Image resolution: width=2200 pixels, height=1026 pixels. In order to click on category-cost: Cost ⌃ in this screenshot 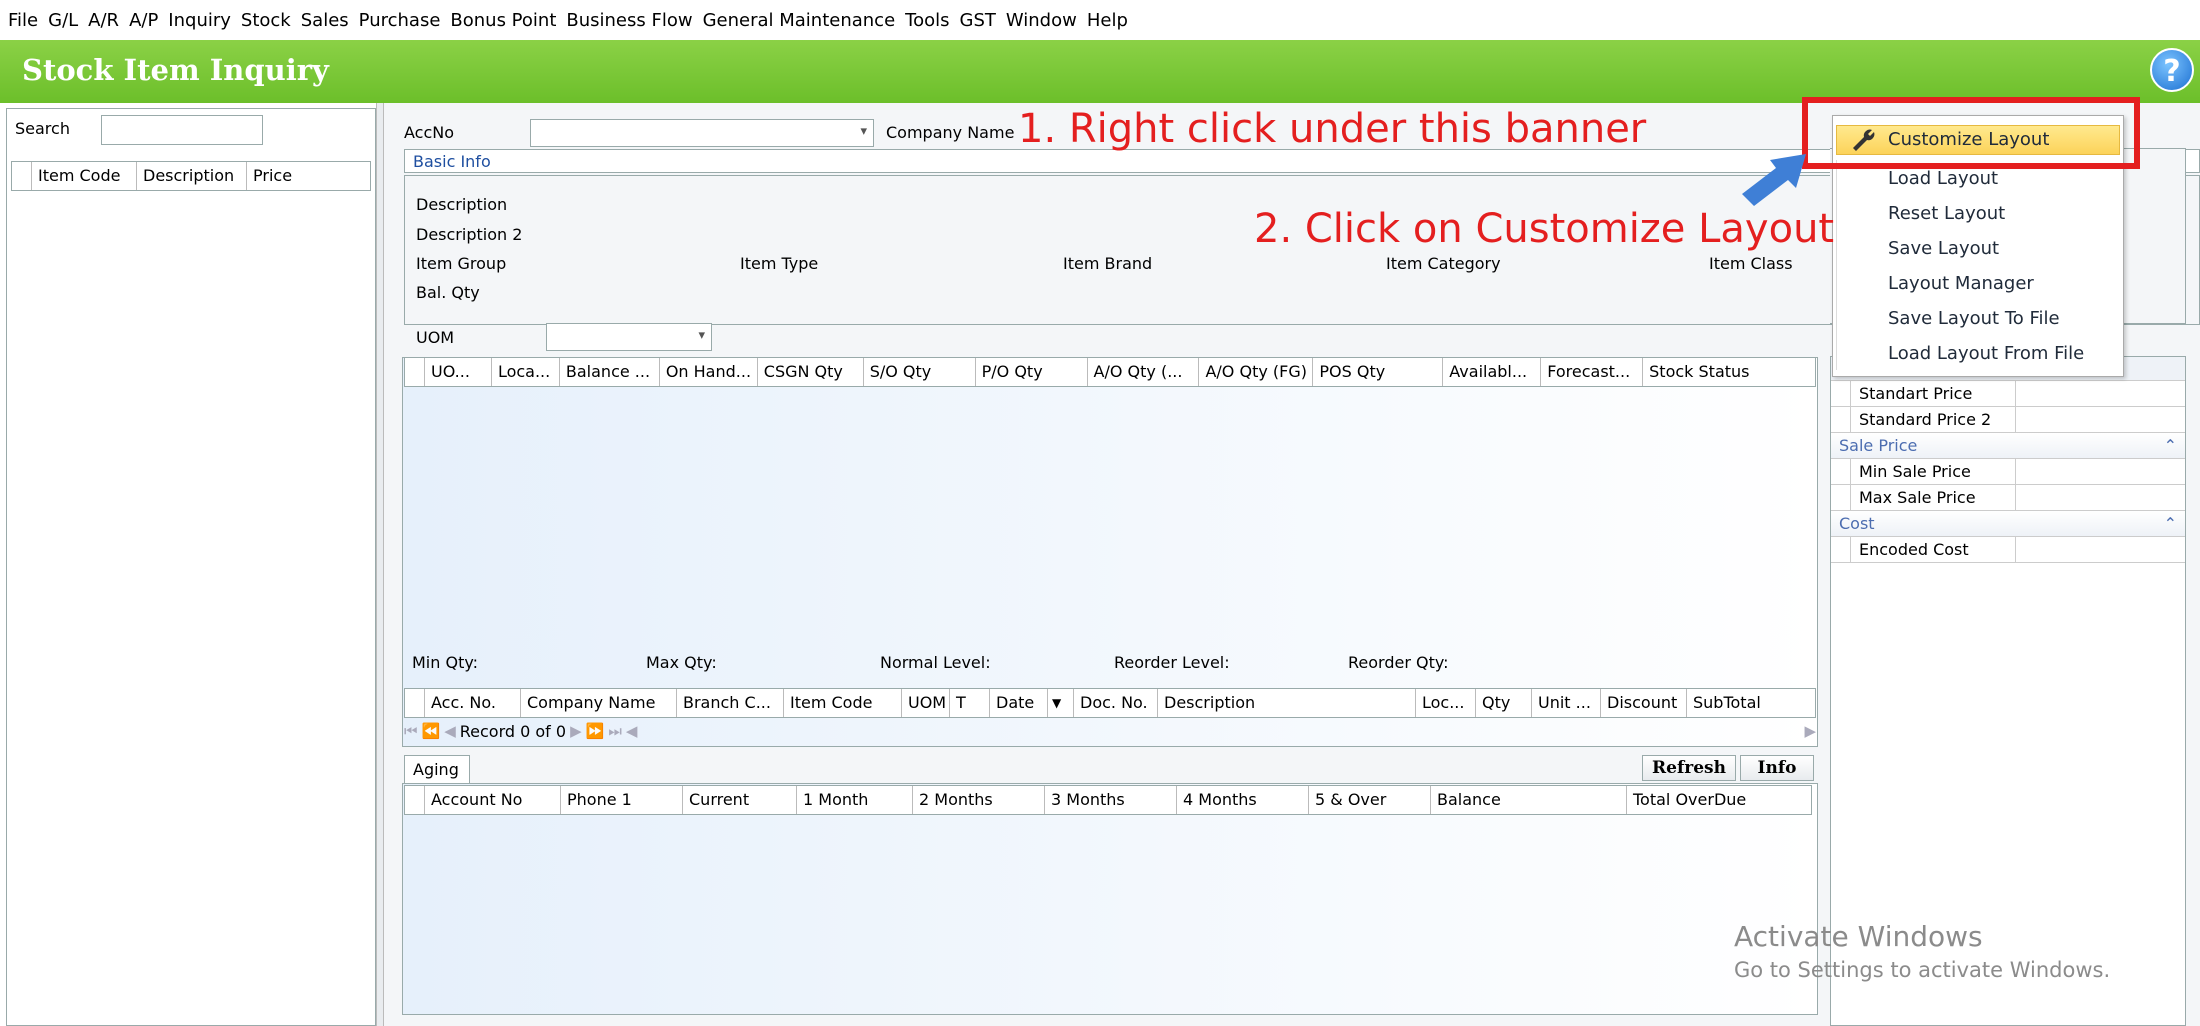, I will do `click(2008, 524)`.